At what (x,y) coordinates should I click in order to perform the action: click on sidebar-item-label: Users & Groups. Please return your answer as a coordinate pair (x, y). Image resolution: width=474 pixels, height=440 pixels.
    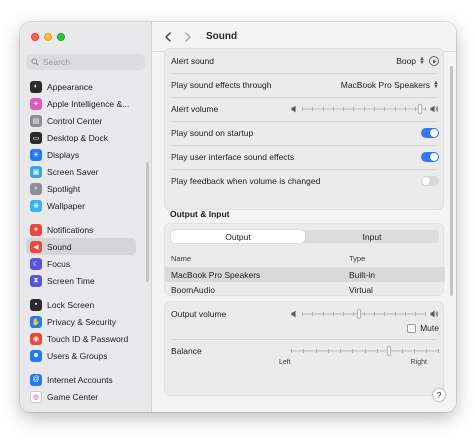
    Looking at the image, I should click on (77, 355).